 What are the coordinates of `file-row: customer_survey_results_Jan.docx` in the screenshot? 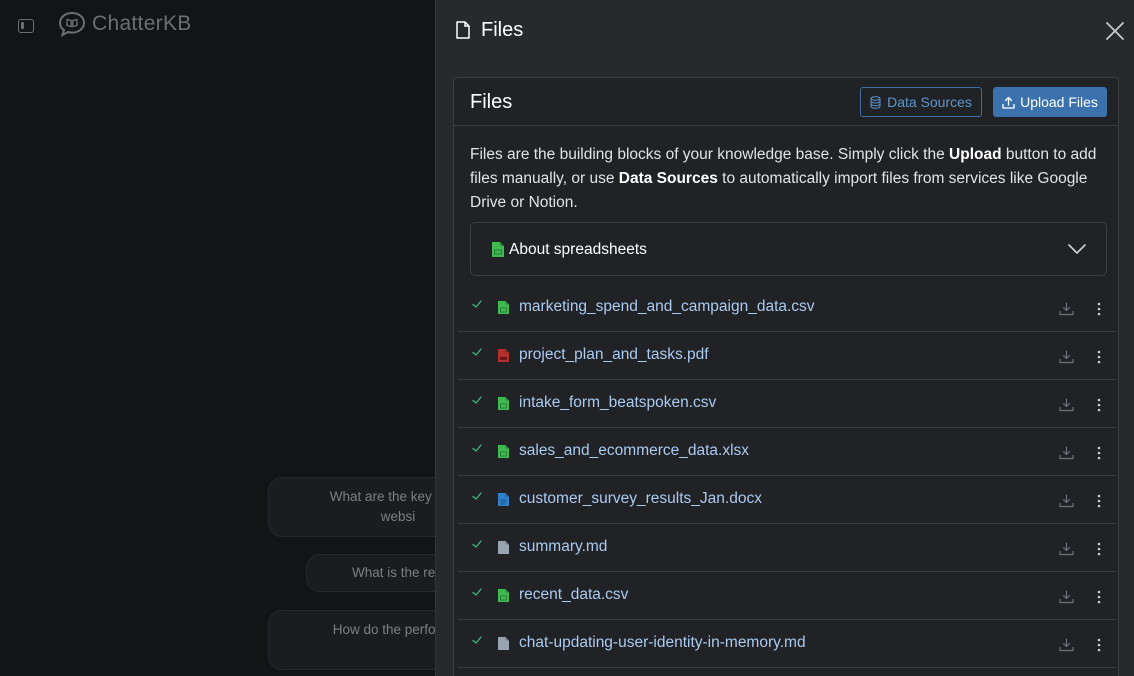 It's located at (787, 500).